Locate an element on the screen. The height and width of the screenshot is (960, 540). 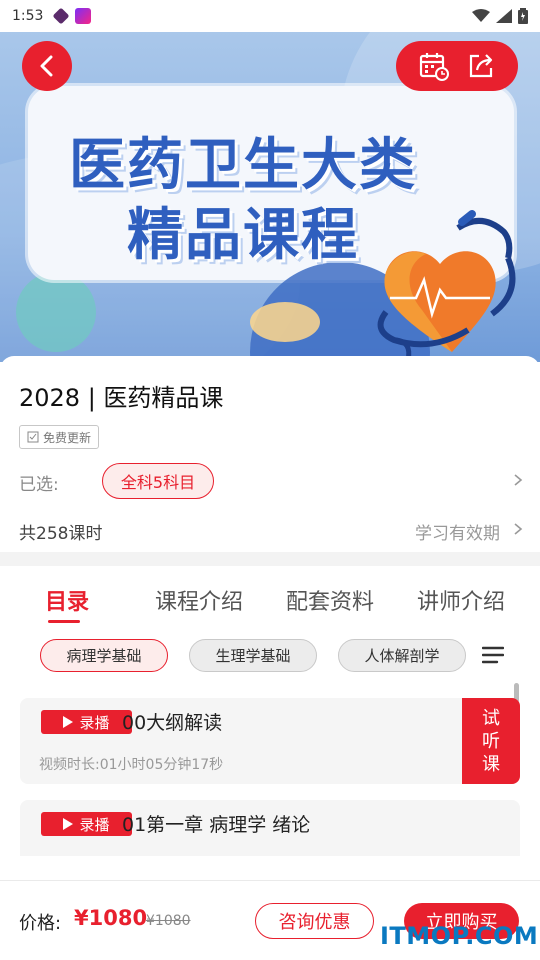
header-actions is located at coordinates (457, 66).